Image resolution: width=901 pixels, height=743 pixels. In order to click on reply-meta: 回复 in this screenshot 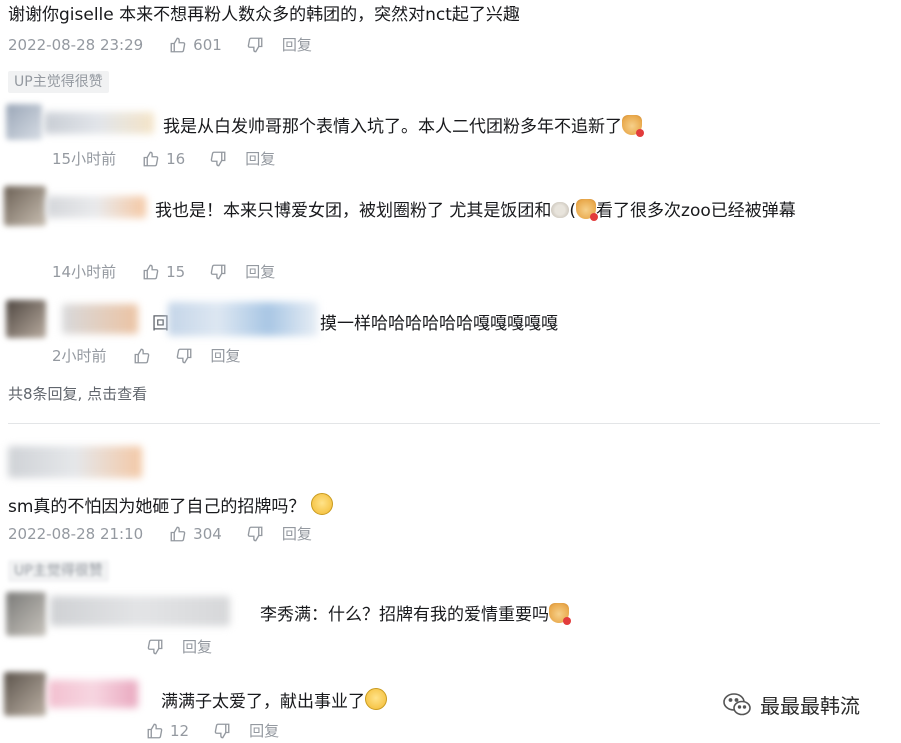, I will do `click(179, 647)`.